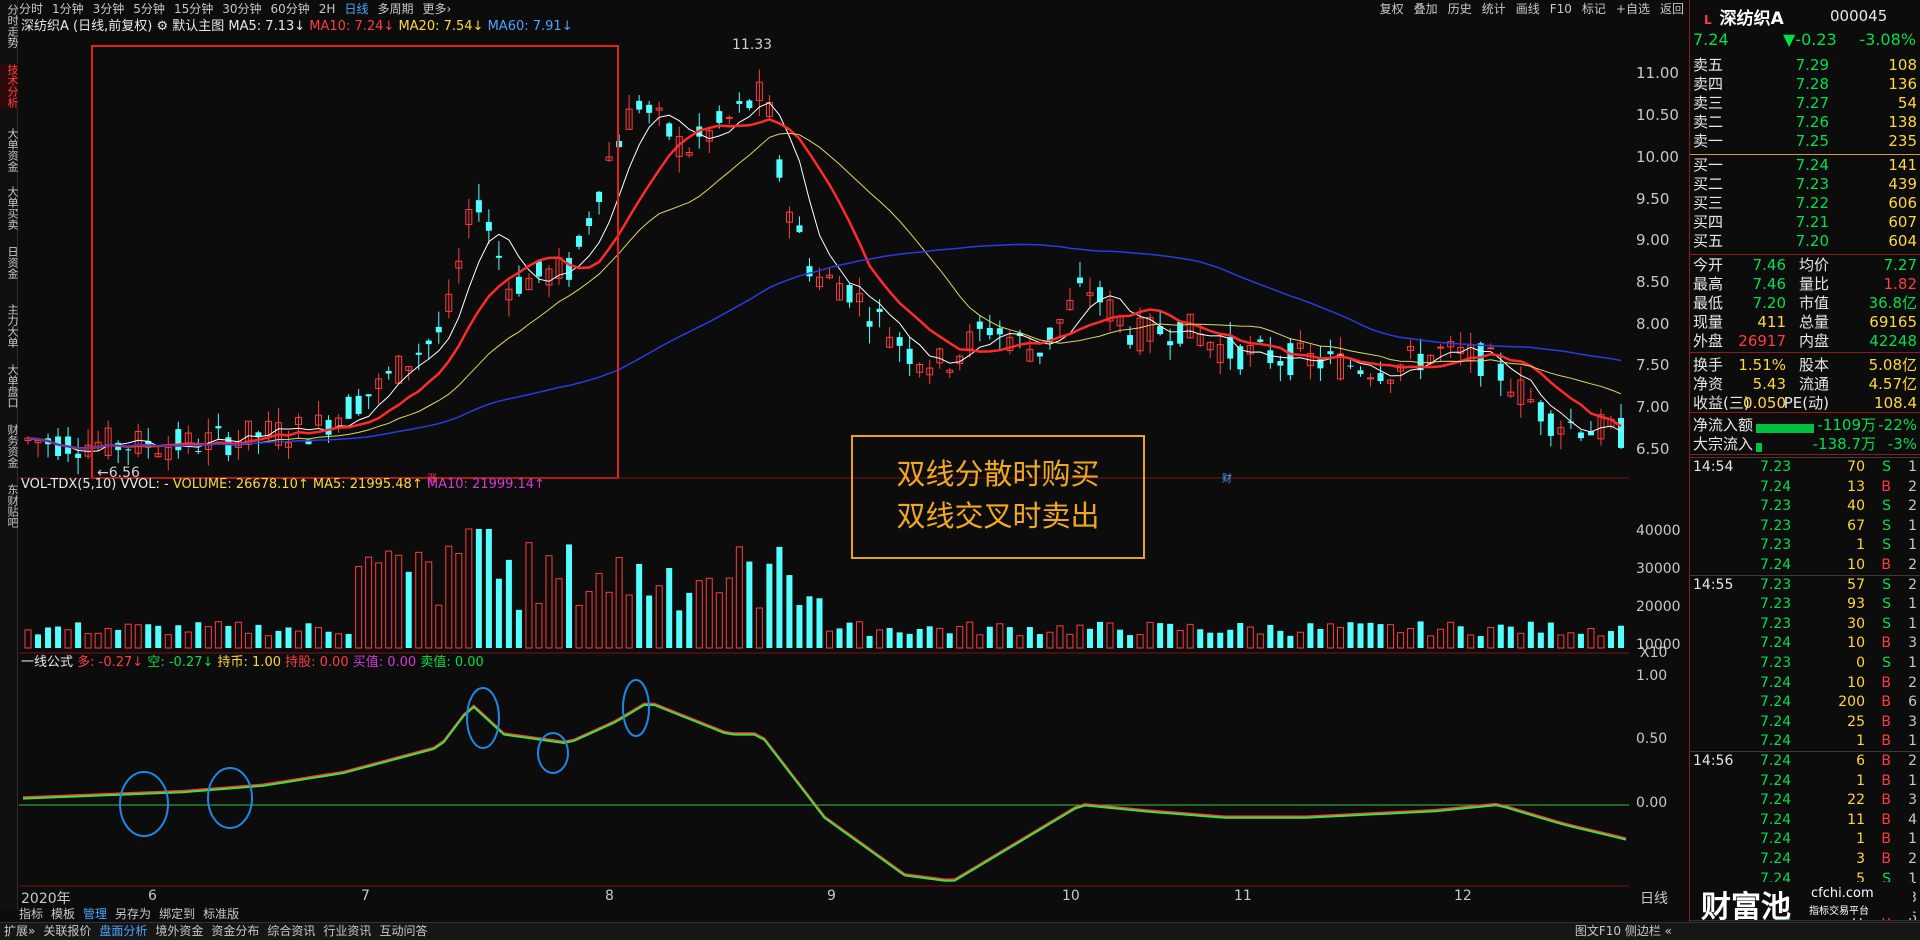 The height and width of the screenshot is (940, 1920). I want to click on bid-row-cell: 买三, so click(1708, 203).